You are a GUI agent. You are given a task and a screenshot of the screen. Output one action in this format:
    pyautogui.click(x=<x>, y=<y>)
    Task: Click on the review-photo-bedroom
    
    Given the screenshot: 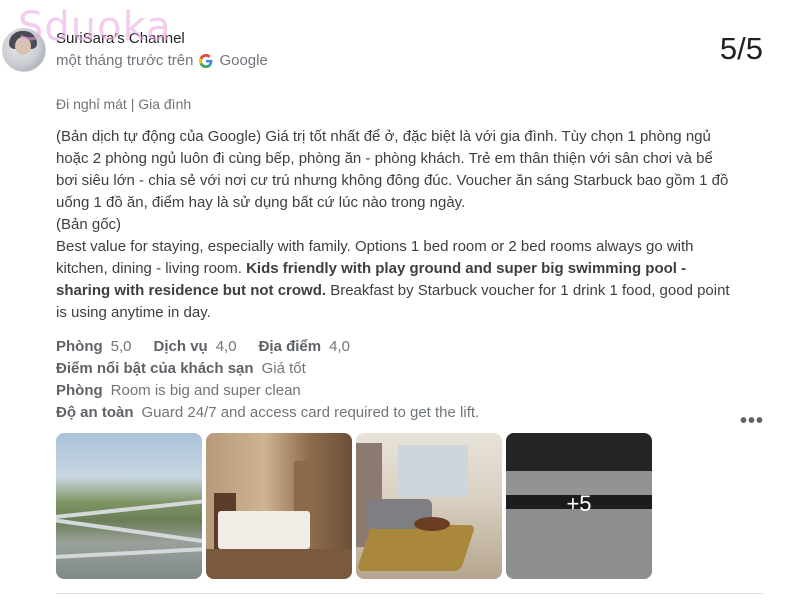 What is the action you would take?
    pyautogui.click(x=279, y=506)
    